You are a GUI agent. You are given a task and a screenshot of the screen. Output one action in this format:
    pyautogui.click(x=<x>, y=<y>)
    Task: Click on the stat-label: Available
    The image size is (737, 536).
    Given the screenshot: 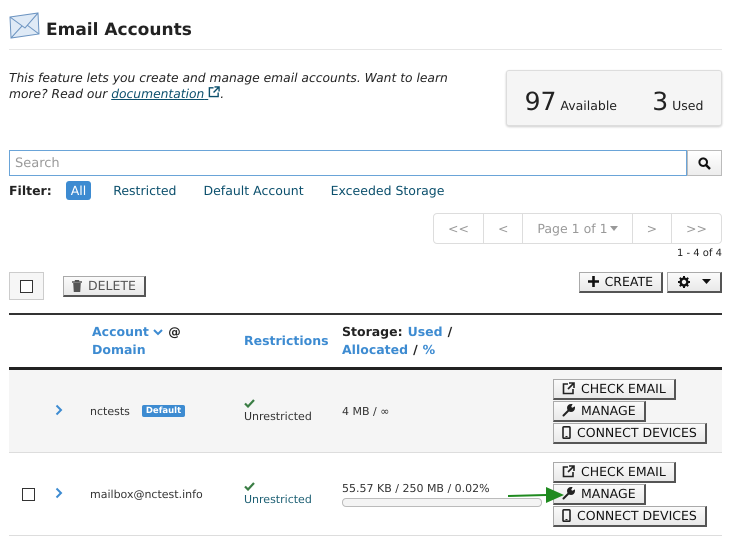 What is the action you would take?
    pyautogui.click(x=588, y=105)
    